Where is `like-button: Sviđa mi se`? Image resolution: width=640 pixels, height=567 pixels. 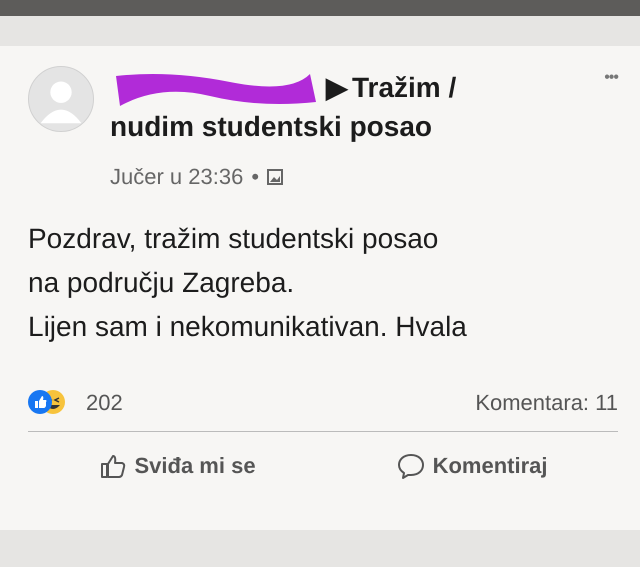 like-button: Sviđa mi se is located at coordinates (177, 465).